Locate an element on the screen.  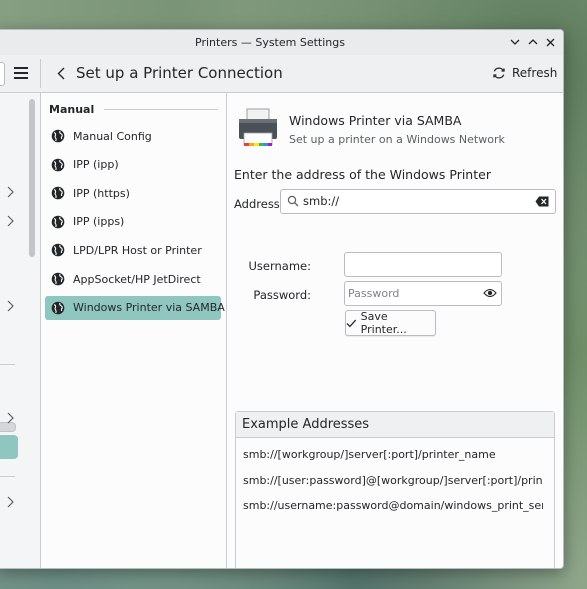
menu-button is located at coordinates (21, 73).